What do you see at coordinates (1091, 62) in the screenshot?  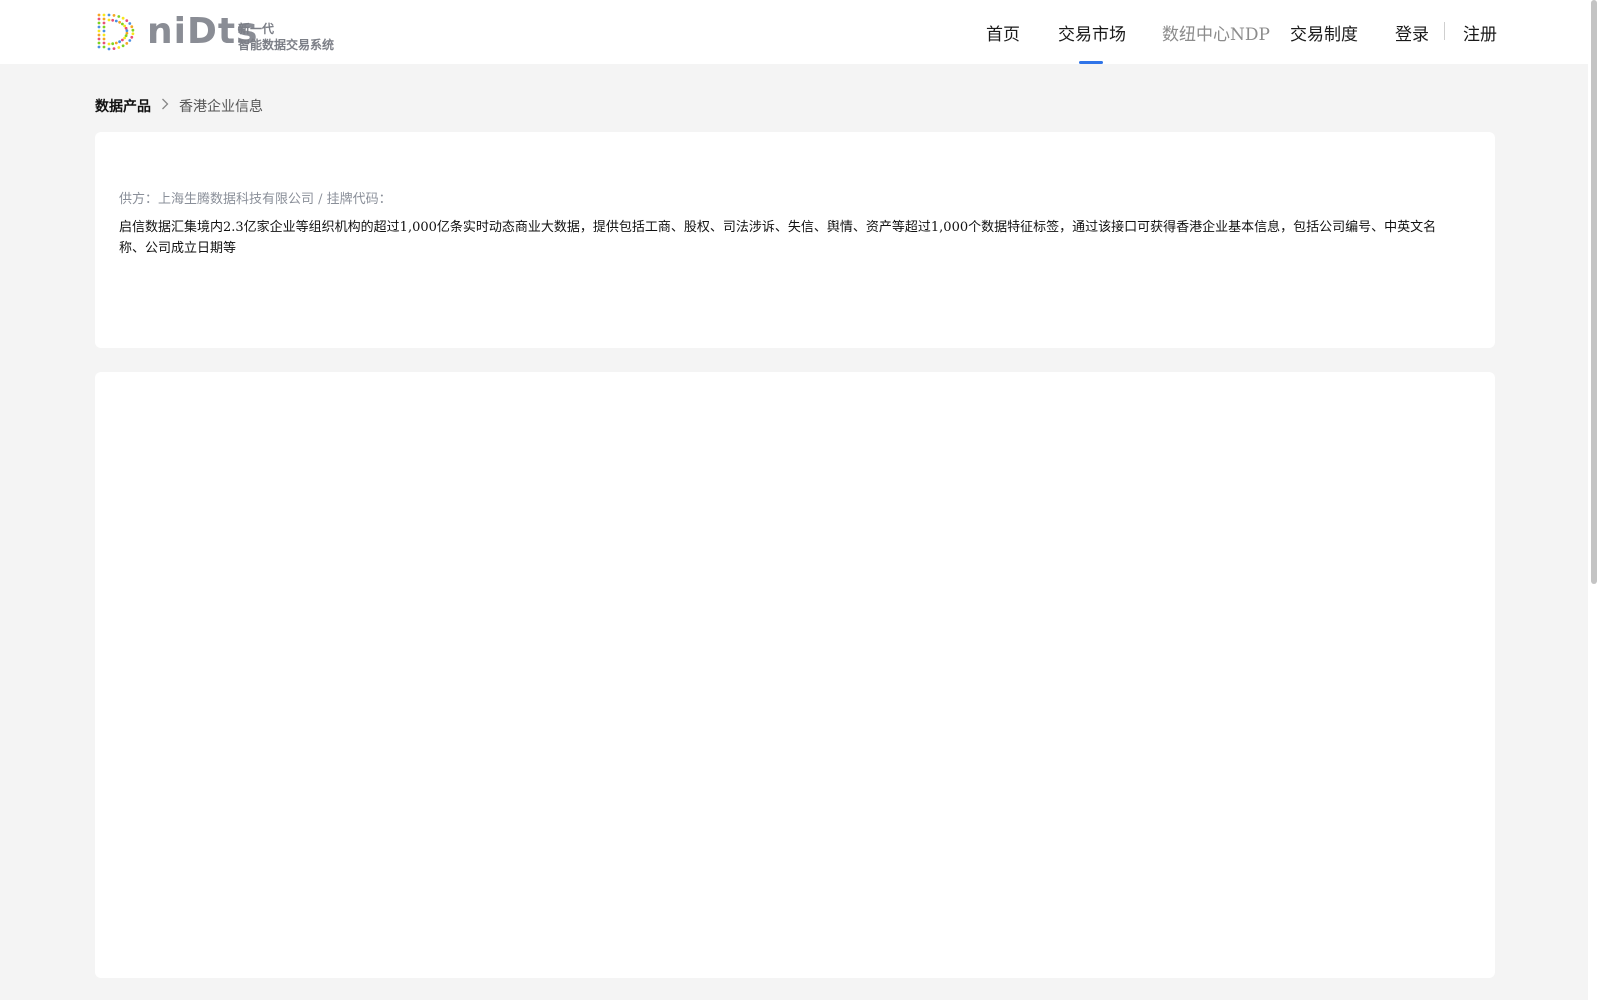 I see `active-tab-indicator` at bounding box center [1091, 62].